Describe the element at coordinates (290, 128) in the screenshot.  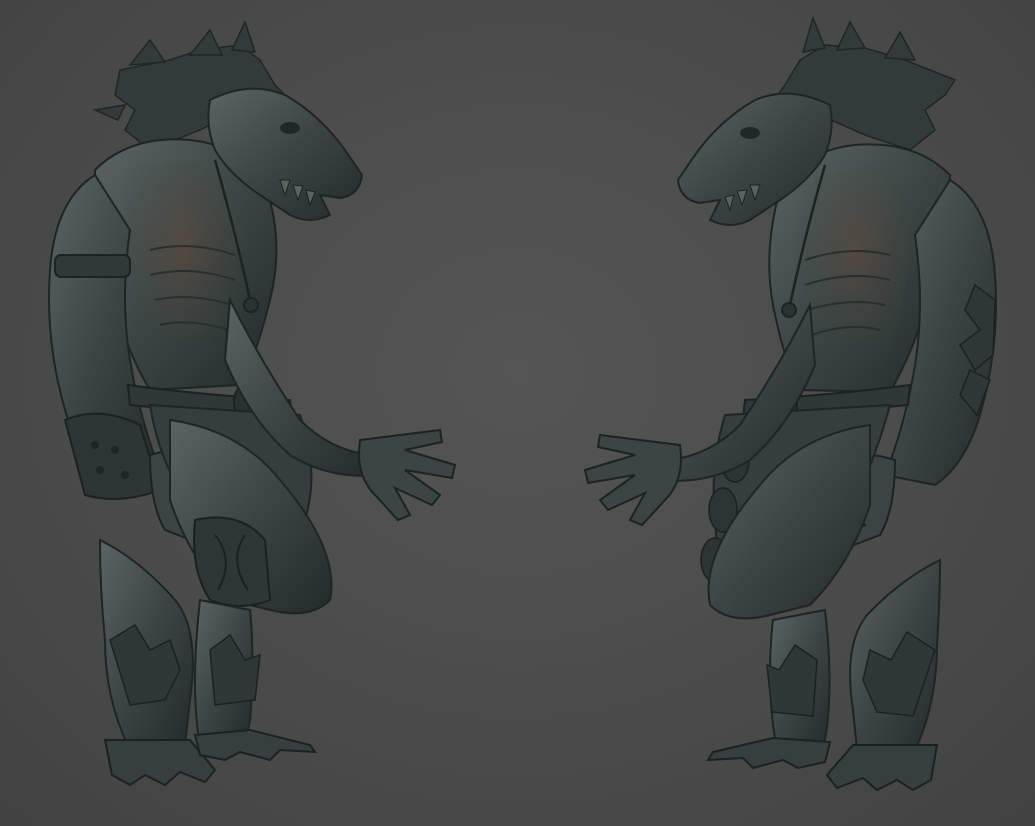
I see `eye` at that location.